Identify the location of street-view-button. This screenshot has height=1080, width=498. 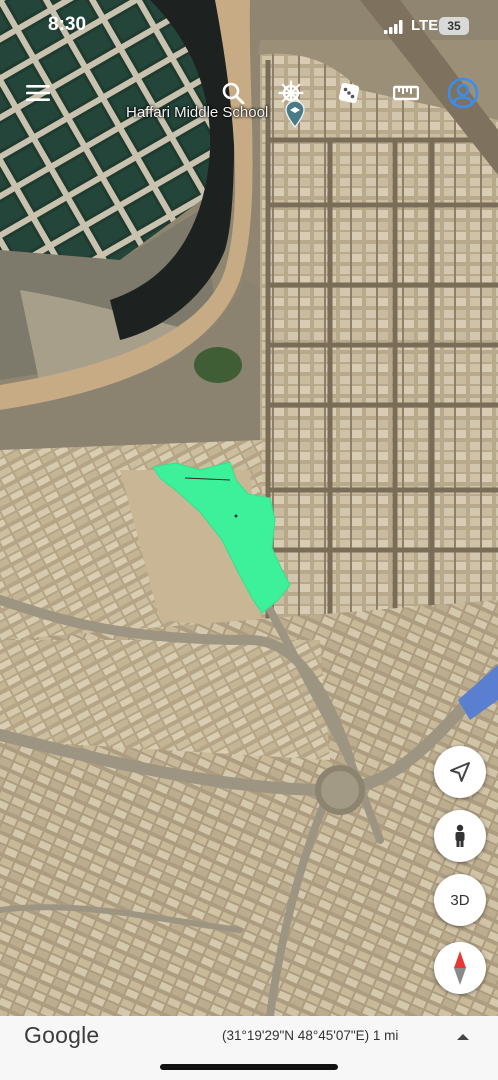
(460, 836).